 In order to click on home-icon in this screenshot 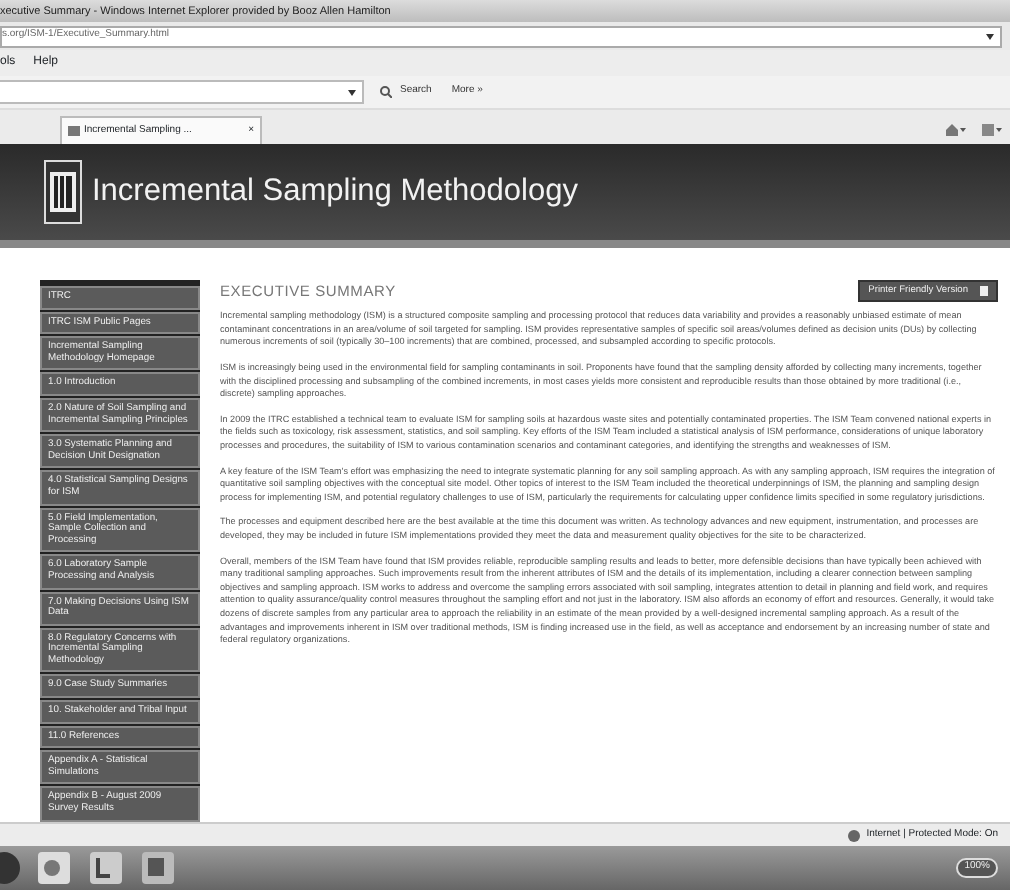, I will do `click(956, 130)`.